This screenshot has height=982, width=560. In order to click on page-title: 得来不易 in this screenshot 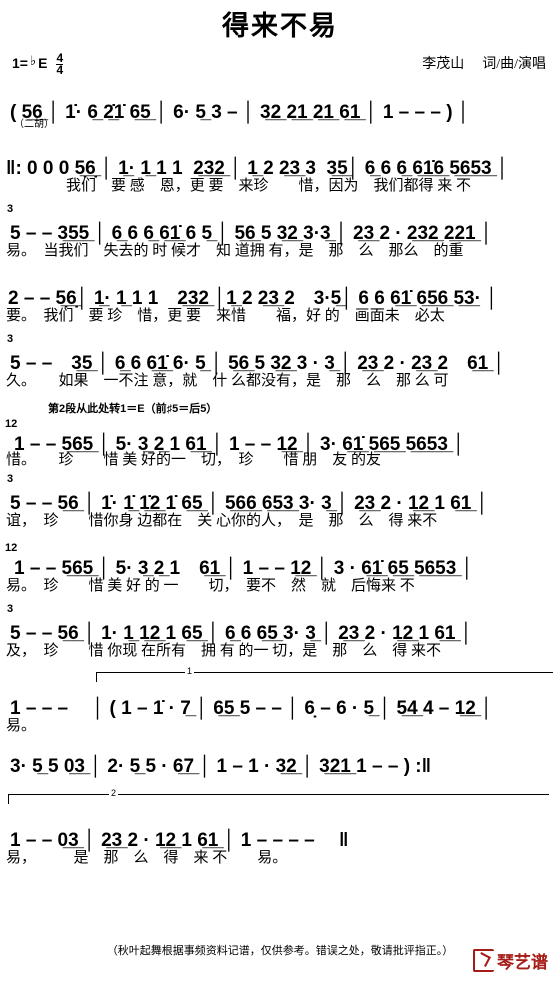, I will do `click(280, 26)`.